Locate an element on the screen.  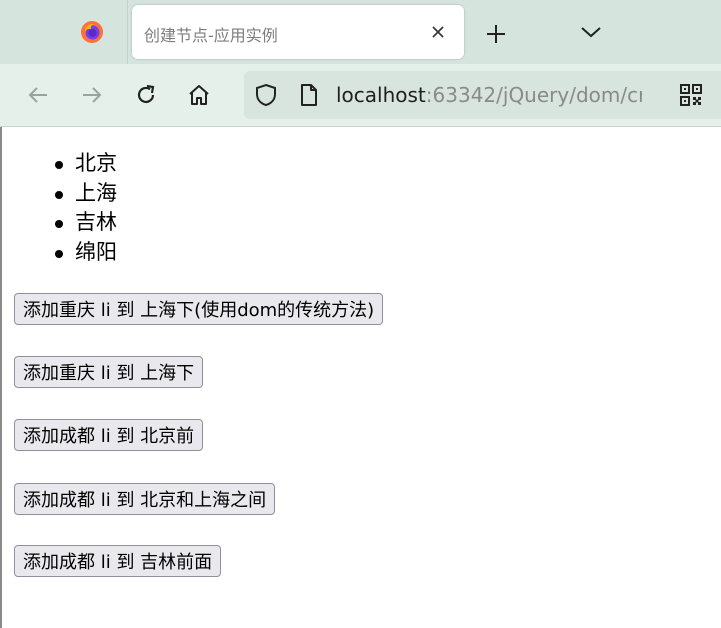
tab-strip: 创建节点-应用实例 is located at coordinates (360, 32).